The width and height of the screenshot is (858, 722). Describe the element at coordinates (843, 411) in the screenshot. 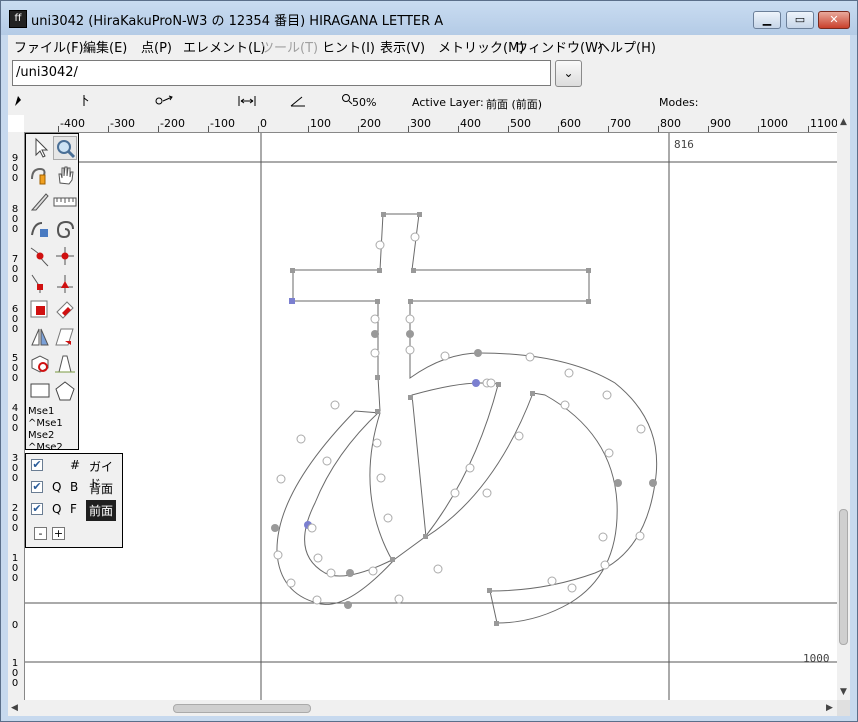

I see `vertical-scrollbar: ▲ ▼` at that location.